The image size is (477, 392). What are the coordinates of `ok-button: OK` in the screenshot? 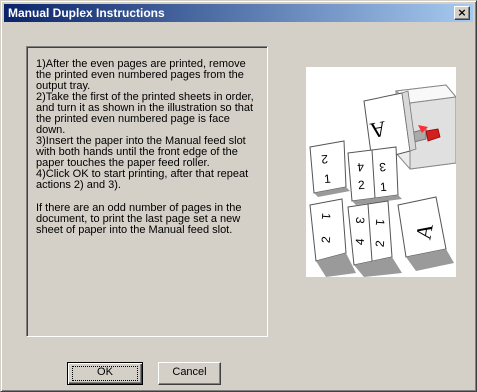 It's located at (105, 373).